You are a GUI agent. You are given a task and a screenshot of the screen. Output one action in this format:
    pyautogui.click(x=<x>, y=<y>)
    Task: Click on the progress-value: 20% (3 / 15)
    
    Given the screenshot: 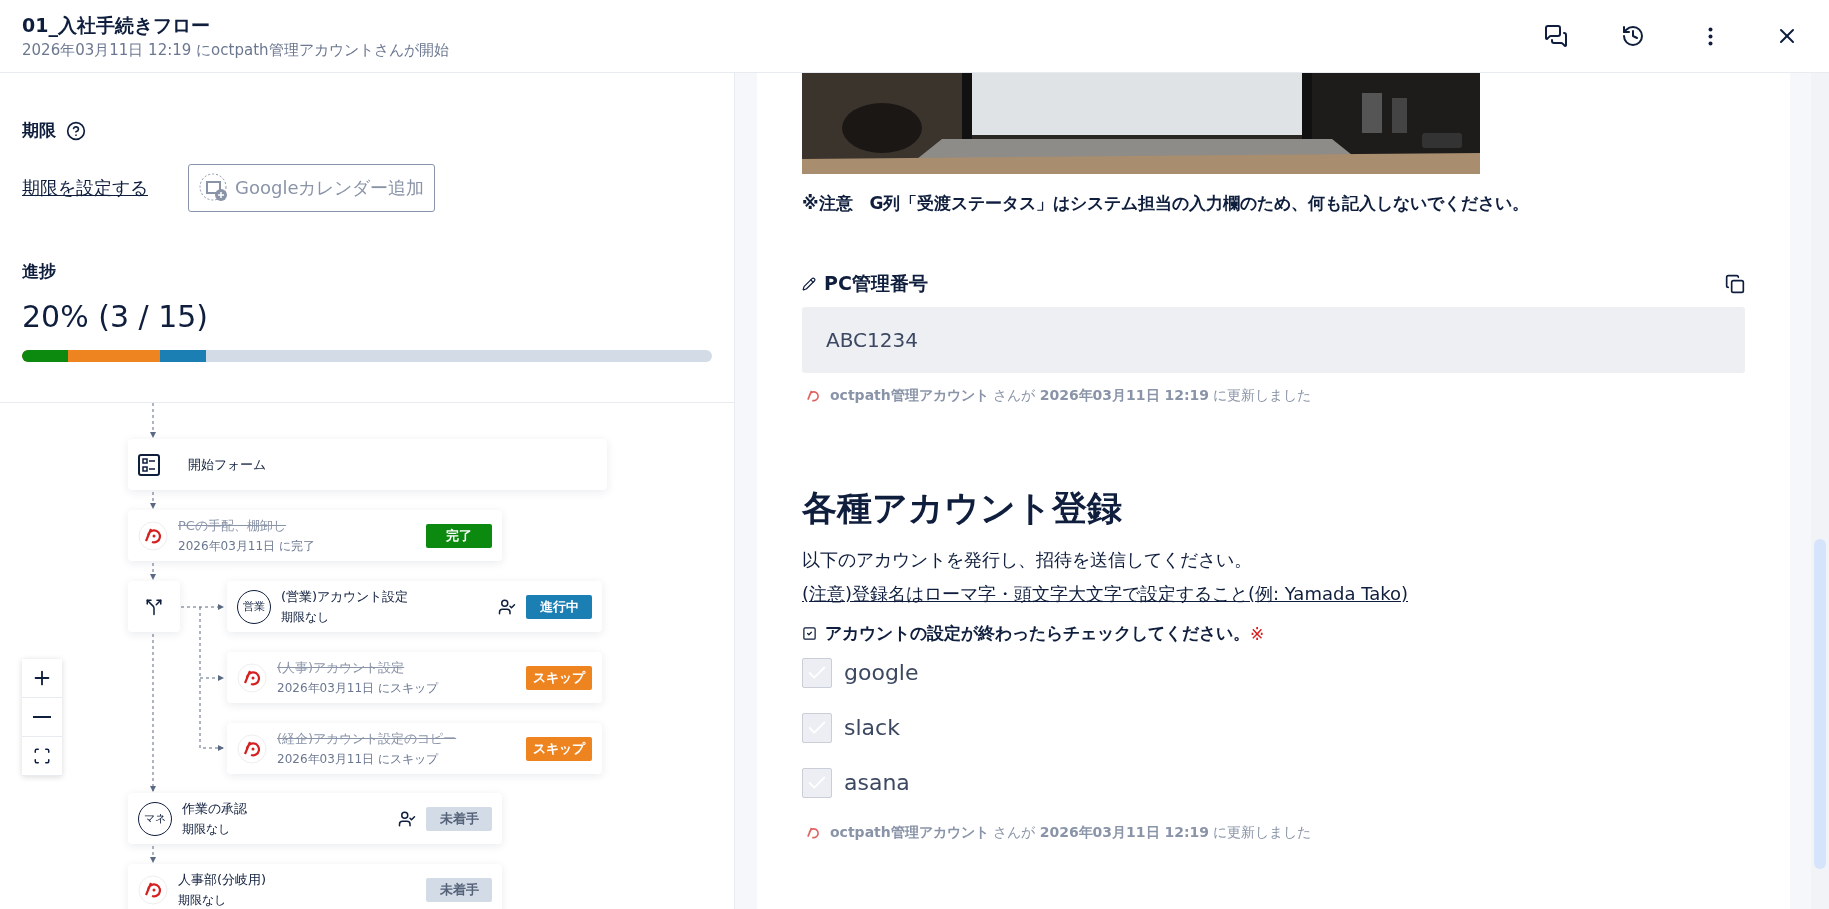 What is the action you would take?
    pyautogui.click(x=116, y=316)
    